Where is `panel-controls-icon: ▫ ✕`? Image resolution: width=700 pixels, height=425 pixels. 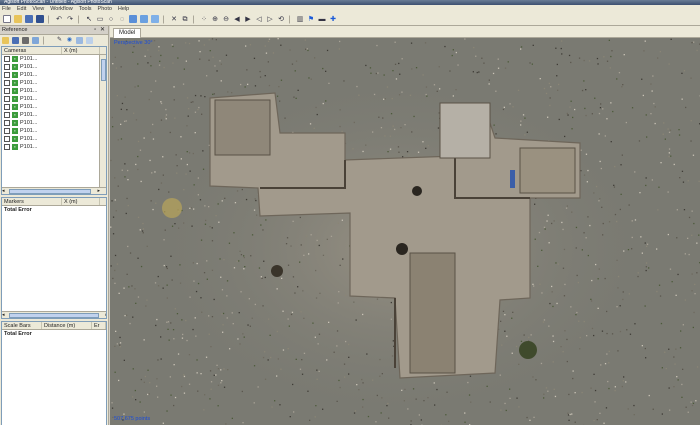 panel-controls-icon: ▫ ✕ is located at coordinates (100, 30).